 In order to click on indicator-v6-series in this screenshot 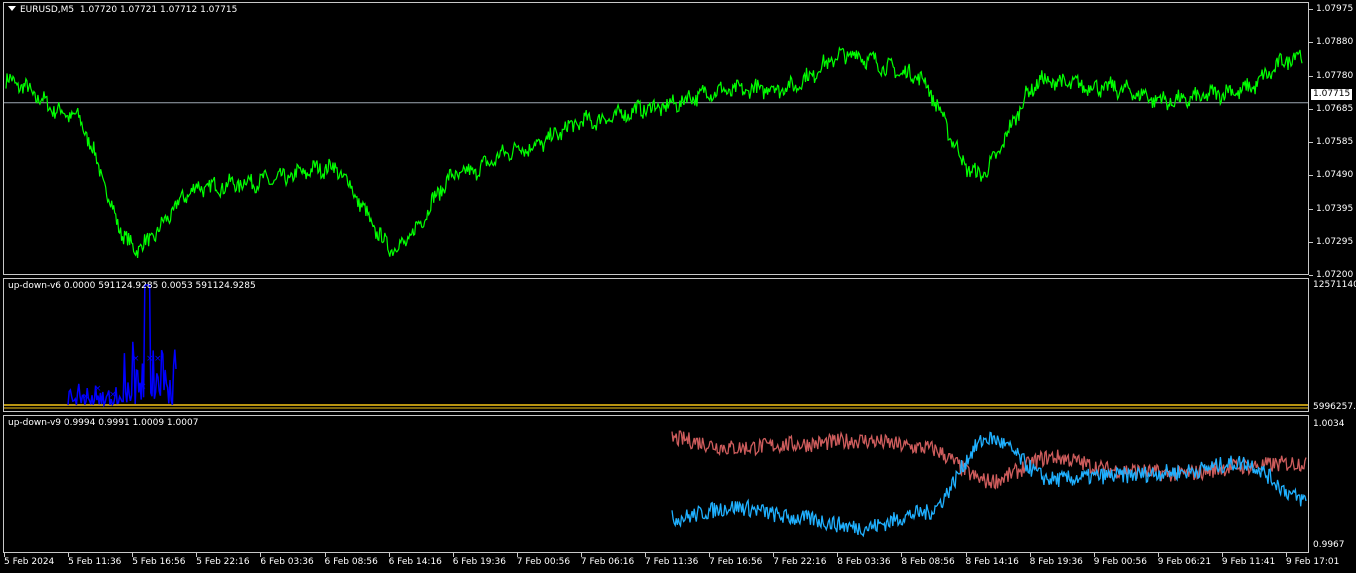, I will do `click(122, 346)`.